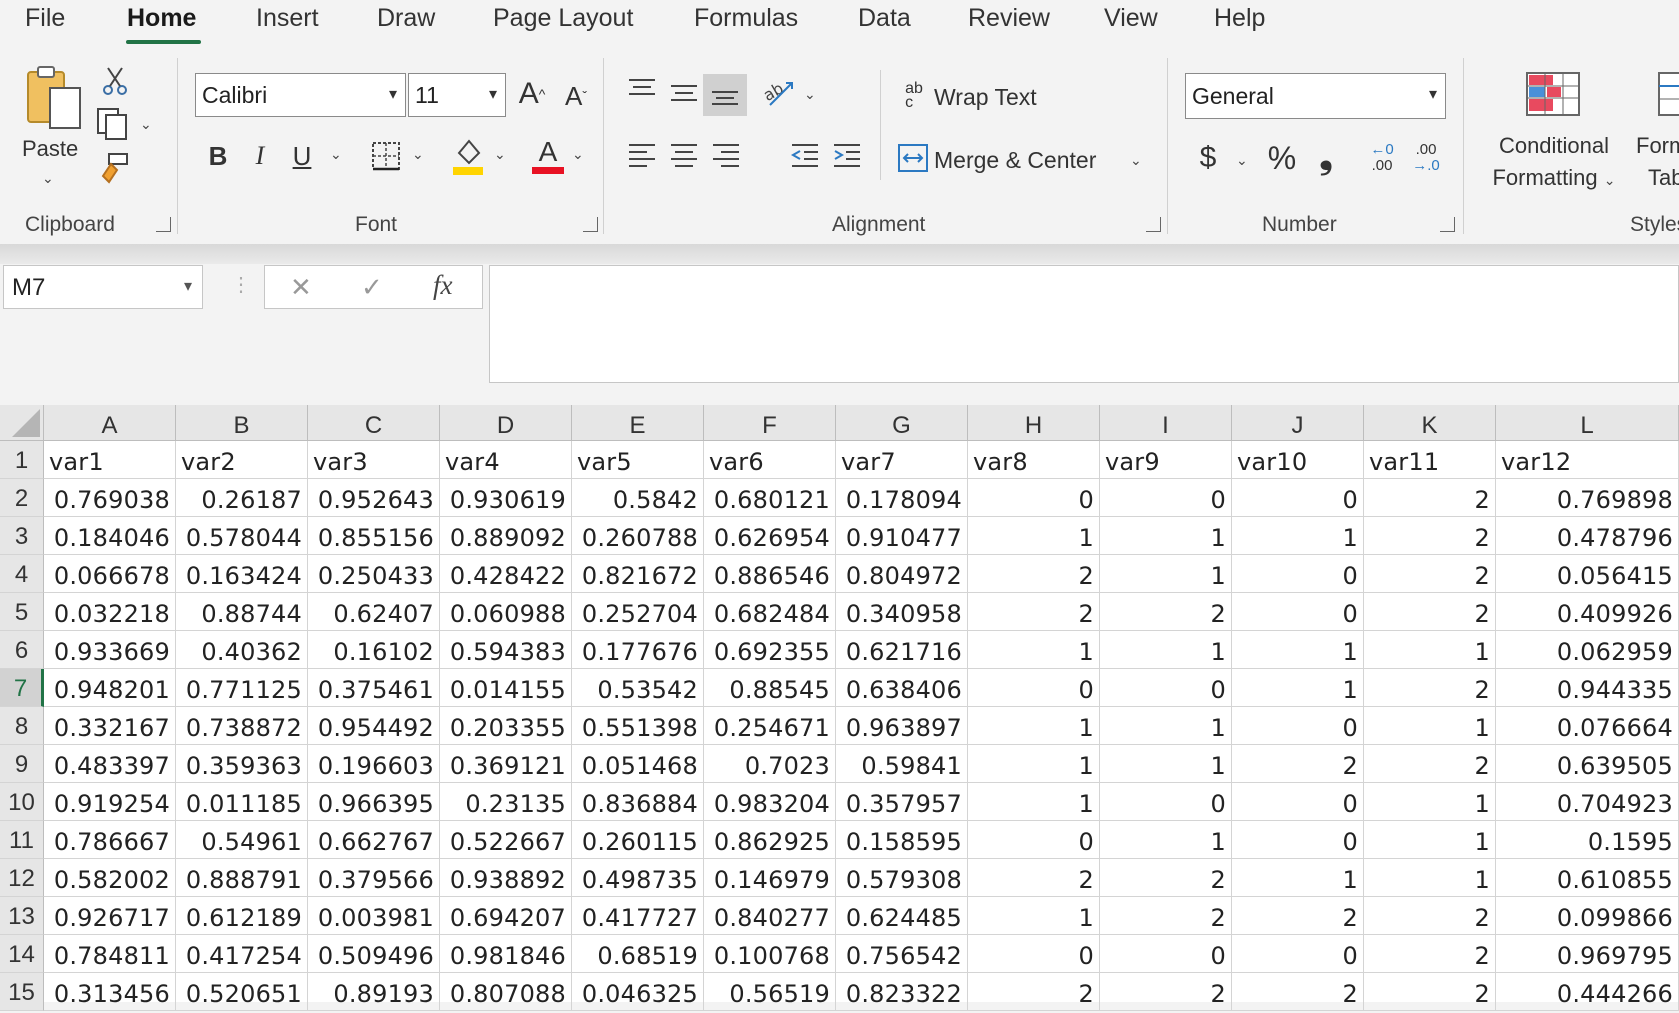 This screenshot has height=1013, width=1679. Describe the element at coordinates (110, 878) in the screenshot. I see `cell-a12: 0.582002` at that location.